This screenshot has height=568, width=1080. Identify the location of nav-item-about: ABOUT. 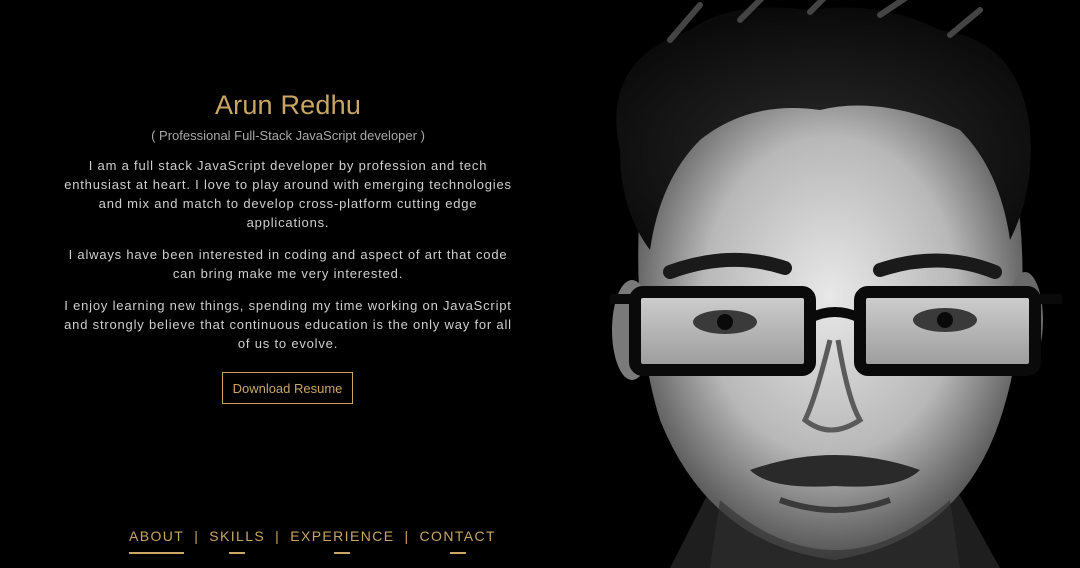
(157, 541).